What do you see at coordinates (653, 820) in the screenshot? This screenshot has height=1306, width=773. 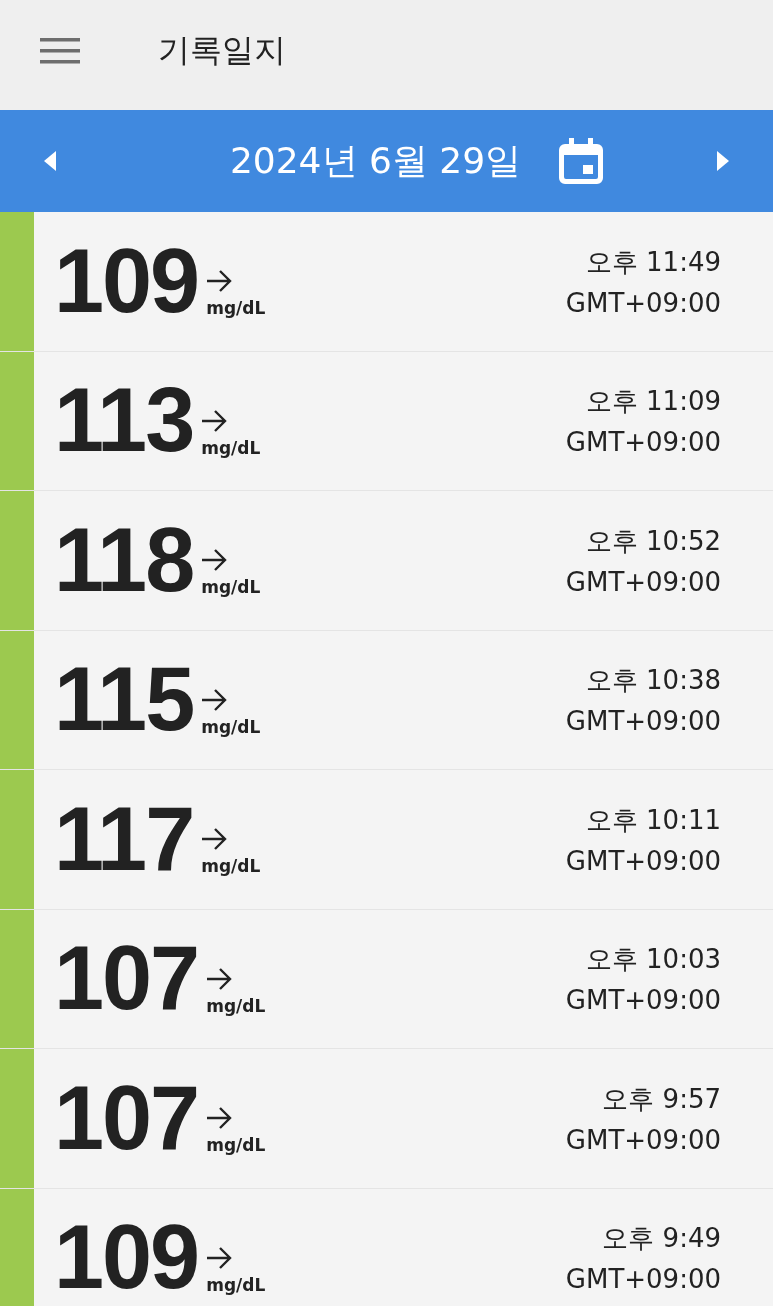 I see `time-label: 오후 10:11` at bounding box center [653, 820].